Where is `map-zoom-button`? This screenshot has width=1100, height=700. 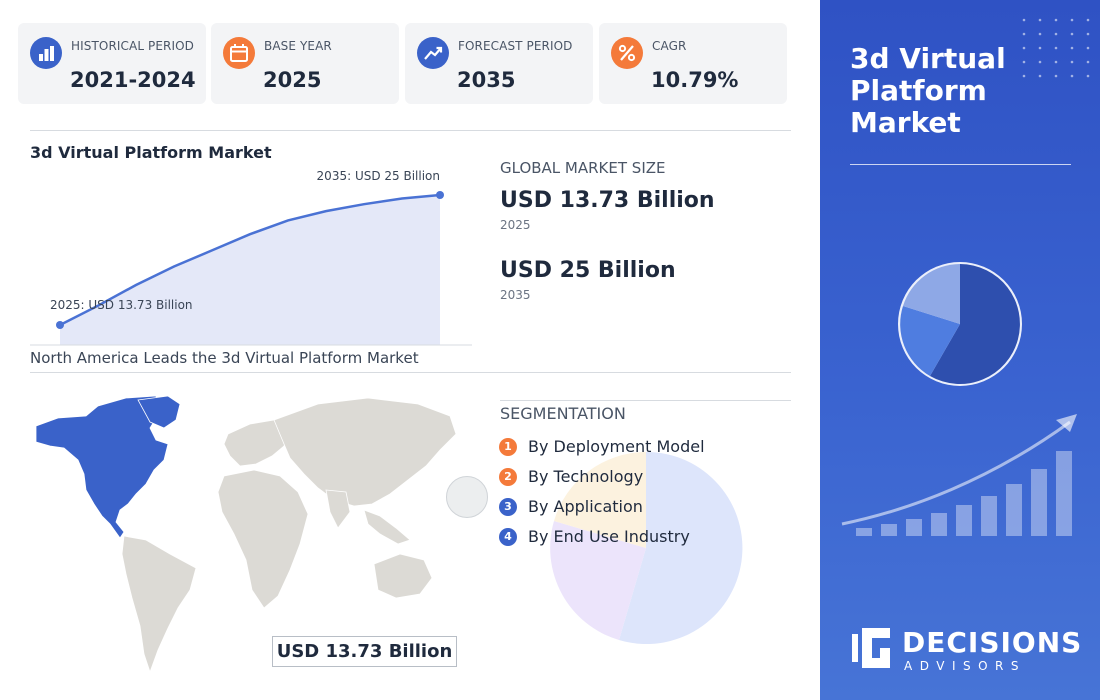 map-zoom-button is located at coordinates (467, 497).